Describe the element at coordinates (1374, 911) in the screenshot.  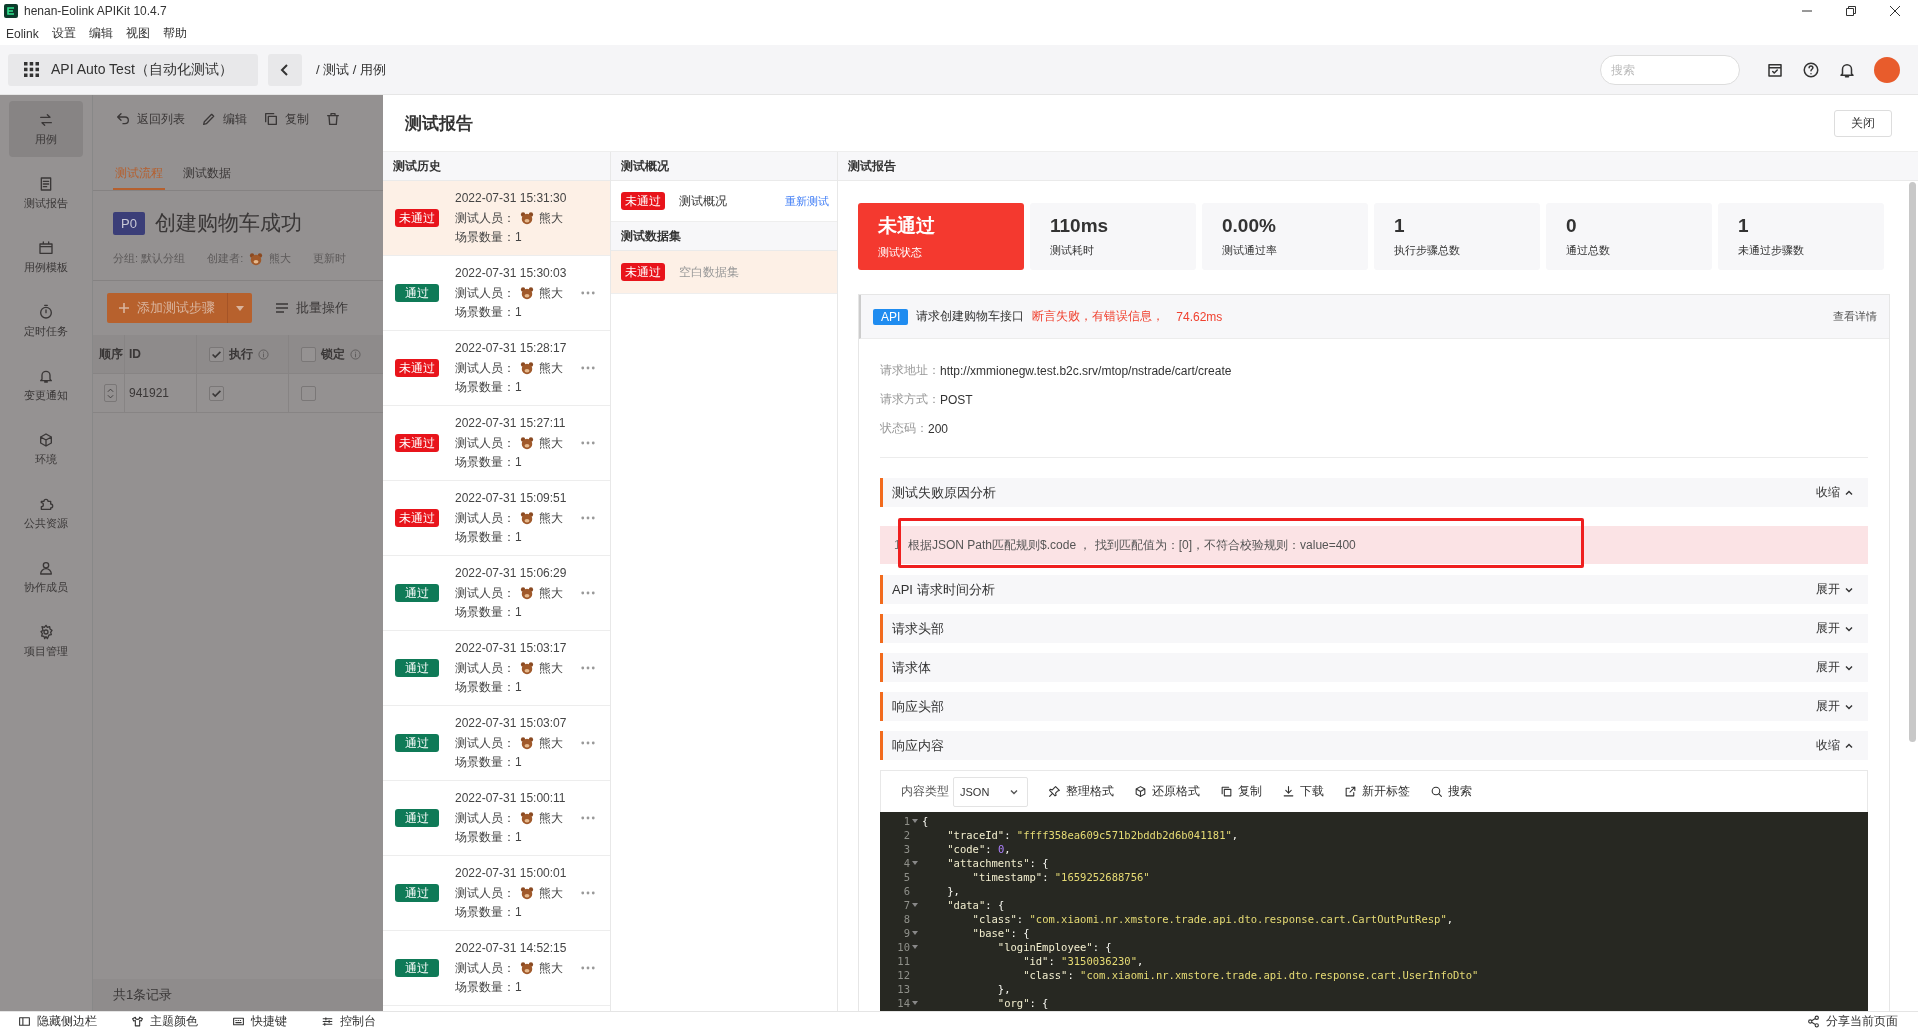
I see `code-editor` at that location.